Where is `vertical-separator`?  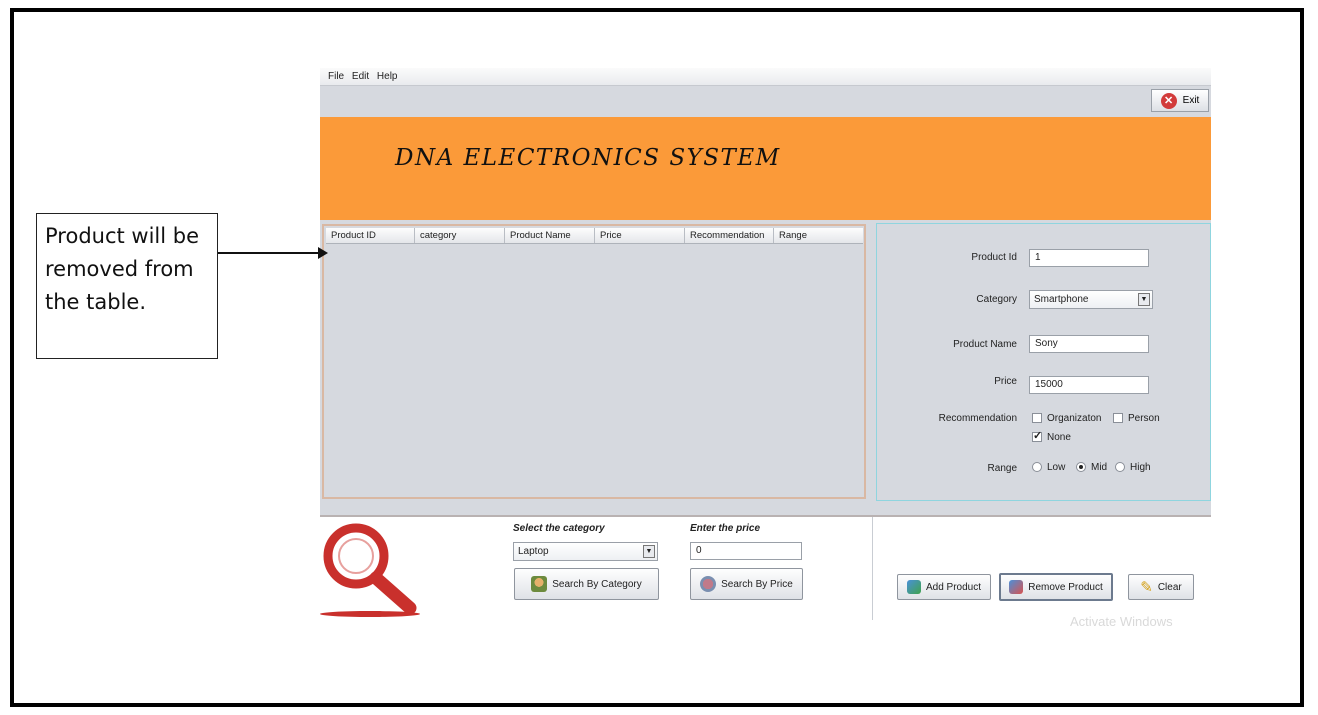 vertical-separator is located at coordinates (872, 568).